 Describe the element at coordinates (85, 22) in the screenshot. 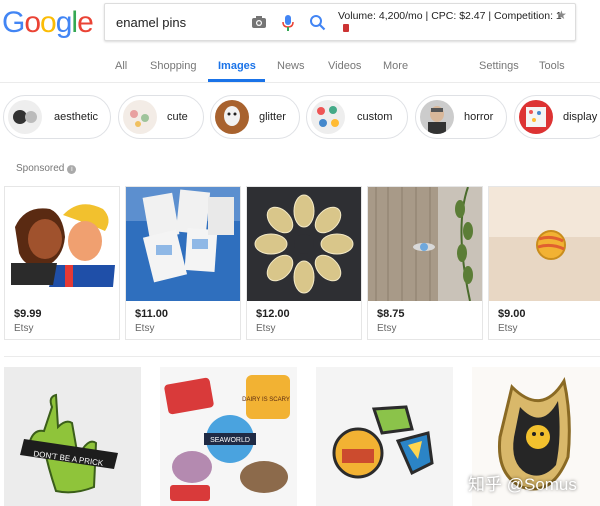

I see `logo-letter: e` at that location.